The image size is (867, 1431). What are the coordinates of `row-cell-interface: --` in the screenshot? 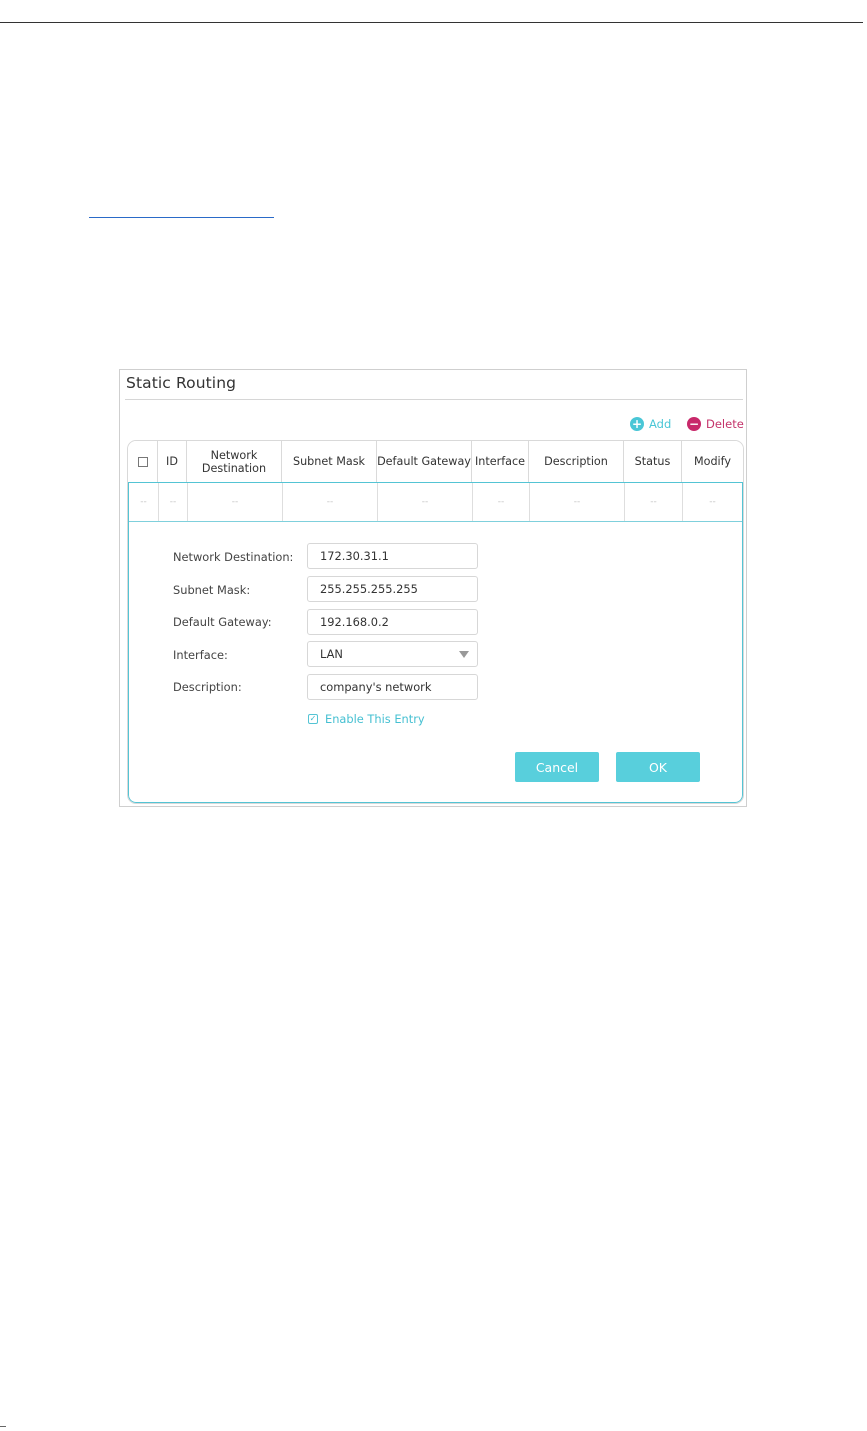 It's located at (501, 502).